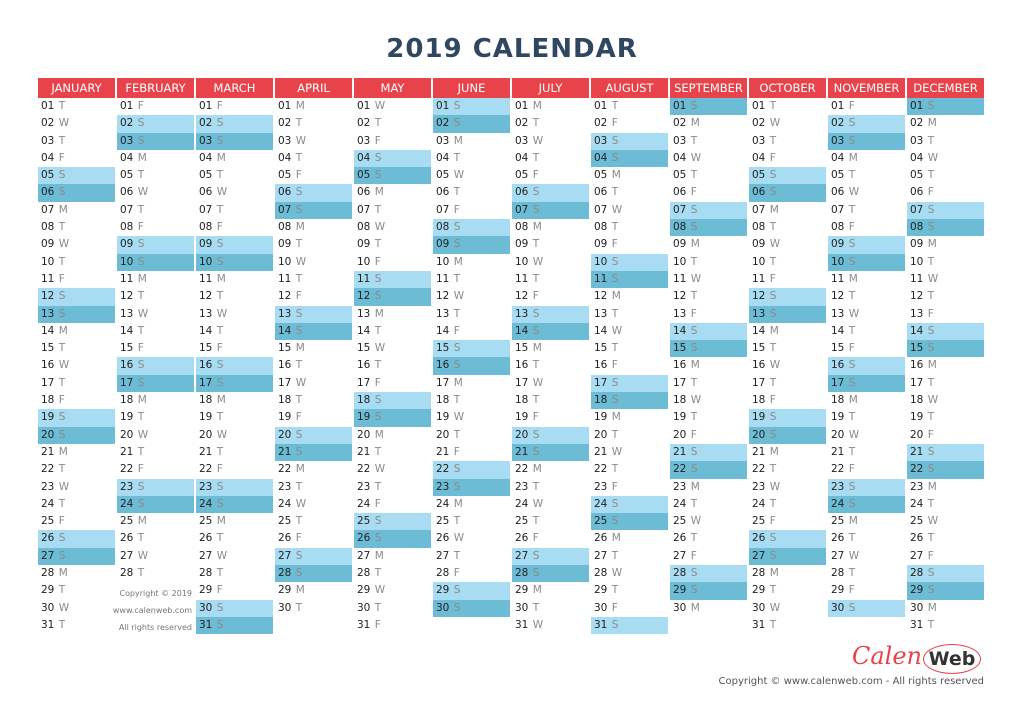 The width and height of the screenshot is (1024, 724). Describe the element at coordinates (787, 244) in the screenshot. I see `day-cell: 09 W` at that location.